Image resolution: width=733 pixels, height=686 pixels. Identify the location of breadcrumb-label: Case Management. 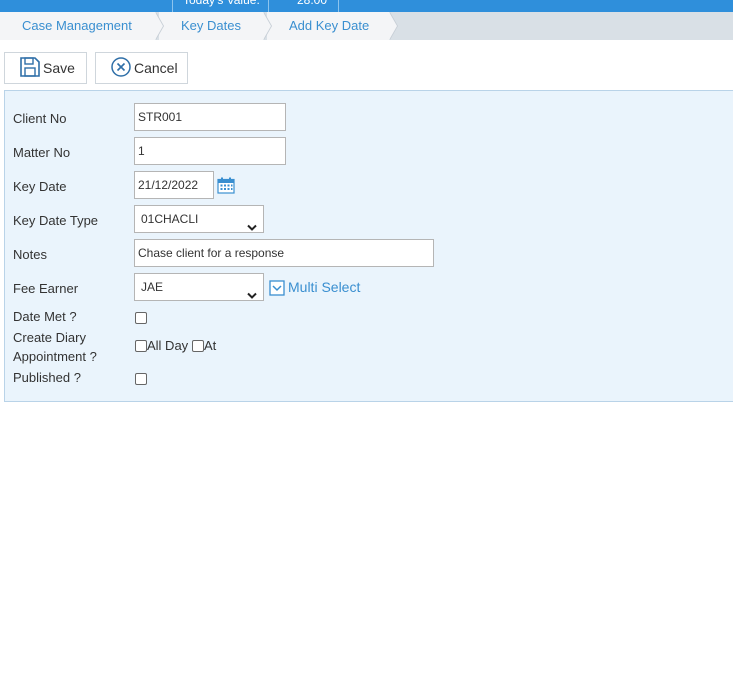
(77, 25).